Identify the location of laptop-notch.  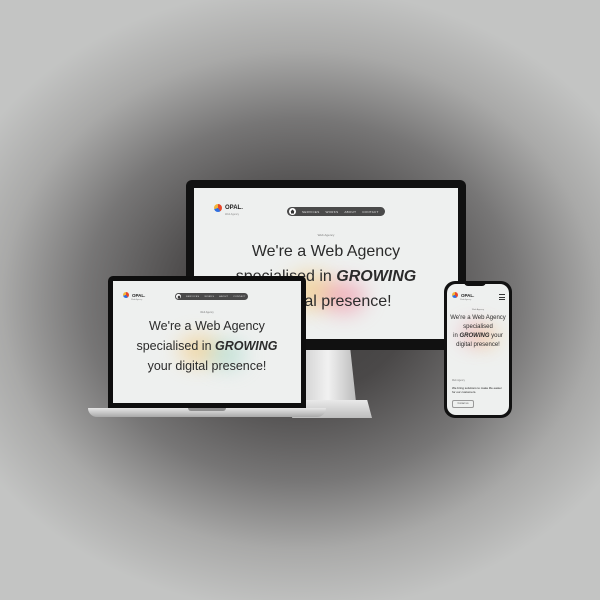
(207, 409).